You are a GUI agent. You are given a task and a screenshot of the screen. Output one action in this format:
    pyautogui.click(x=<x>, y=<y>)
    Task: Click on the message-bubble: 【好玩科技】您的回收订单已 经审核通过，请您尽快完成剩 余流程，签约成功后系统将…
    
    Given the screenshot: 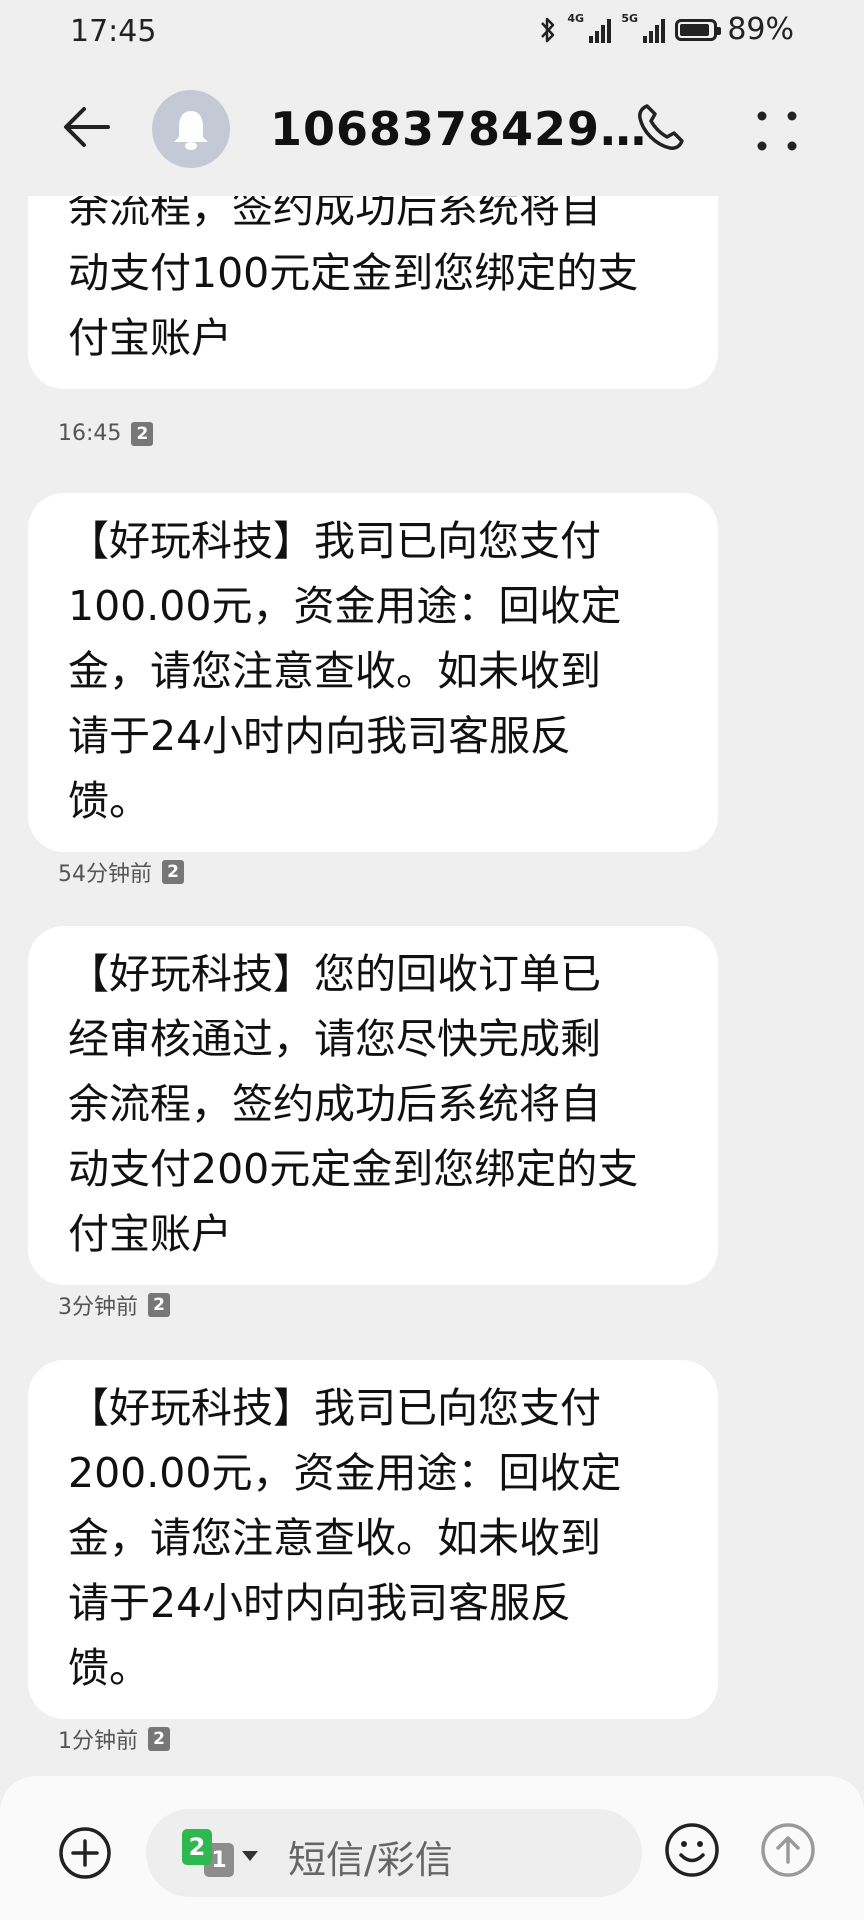 What is the action you would take?
    pyautogui.click(x=373, y=1105)
    